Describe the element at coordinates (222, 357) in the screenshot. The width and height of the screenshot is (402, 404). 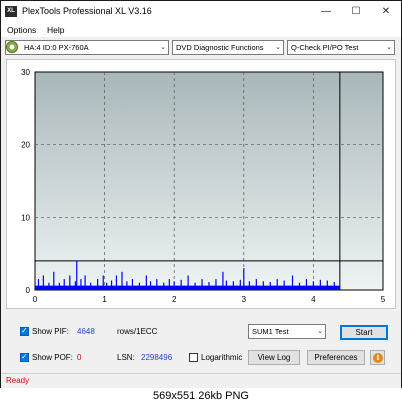
I see `logarithmic-label: Logarithmic` at that location.